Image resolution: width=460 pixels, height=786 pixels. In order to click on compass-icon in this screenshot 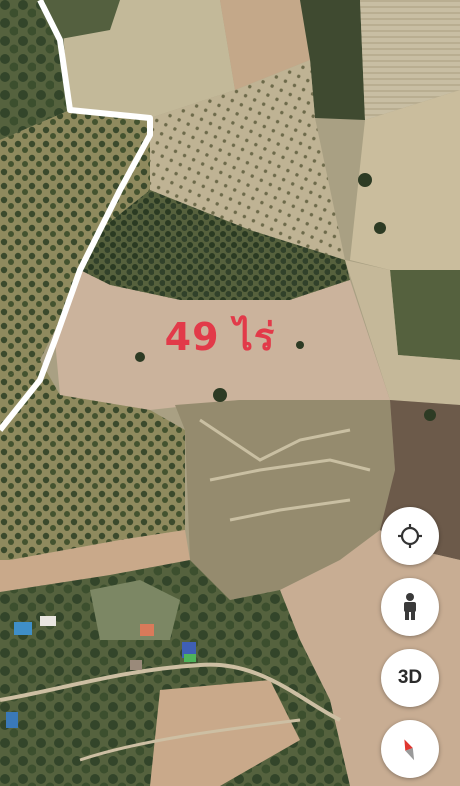, I will do `click(409, 750)`.